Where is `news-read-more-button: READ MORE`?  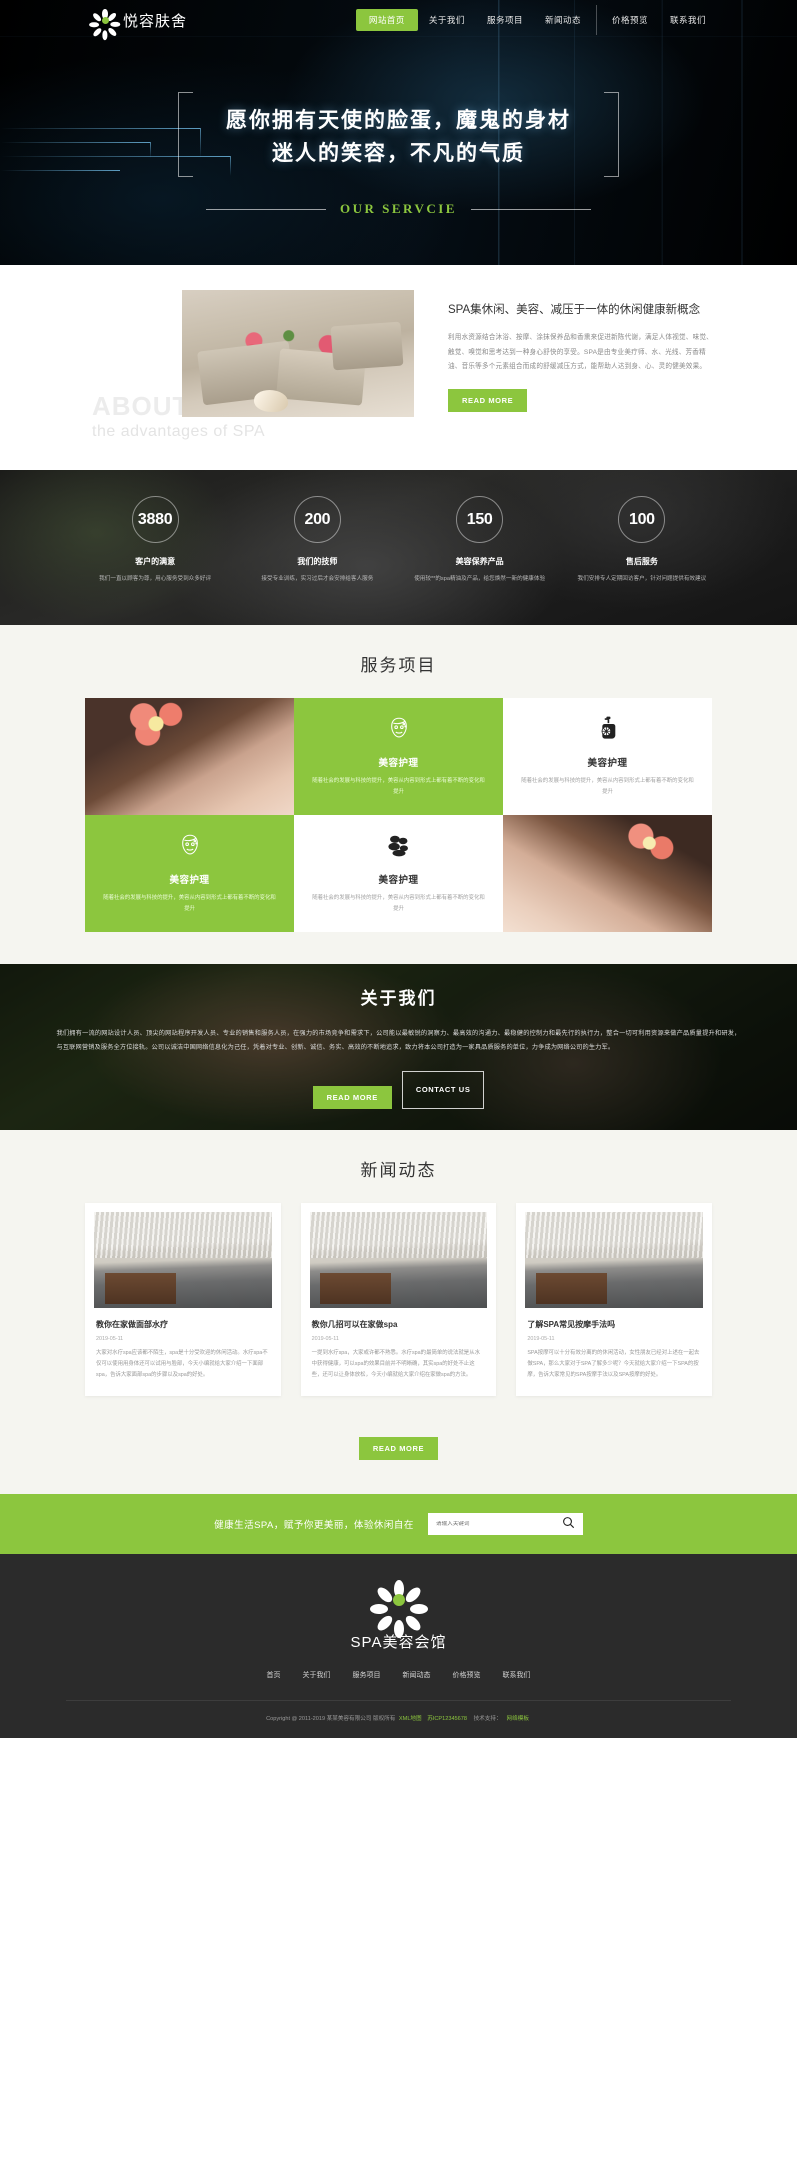
news-read-more-button: READ MORE is located at coordinates (398, 1449).